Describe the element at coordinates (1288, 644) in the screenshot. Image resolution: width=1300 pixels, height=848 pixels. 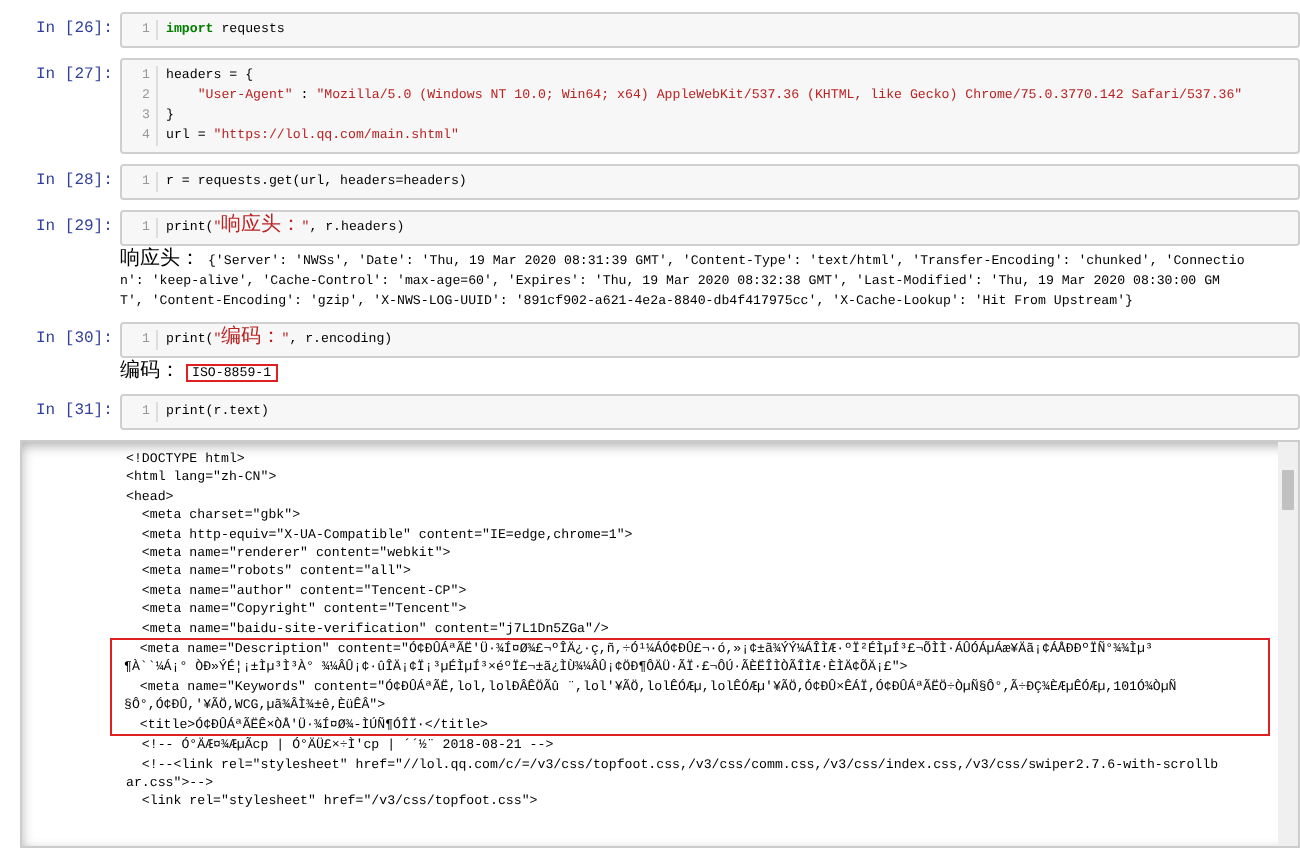
I see `scrollbar` at that location.